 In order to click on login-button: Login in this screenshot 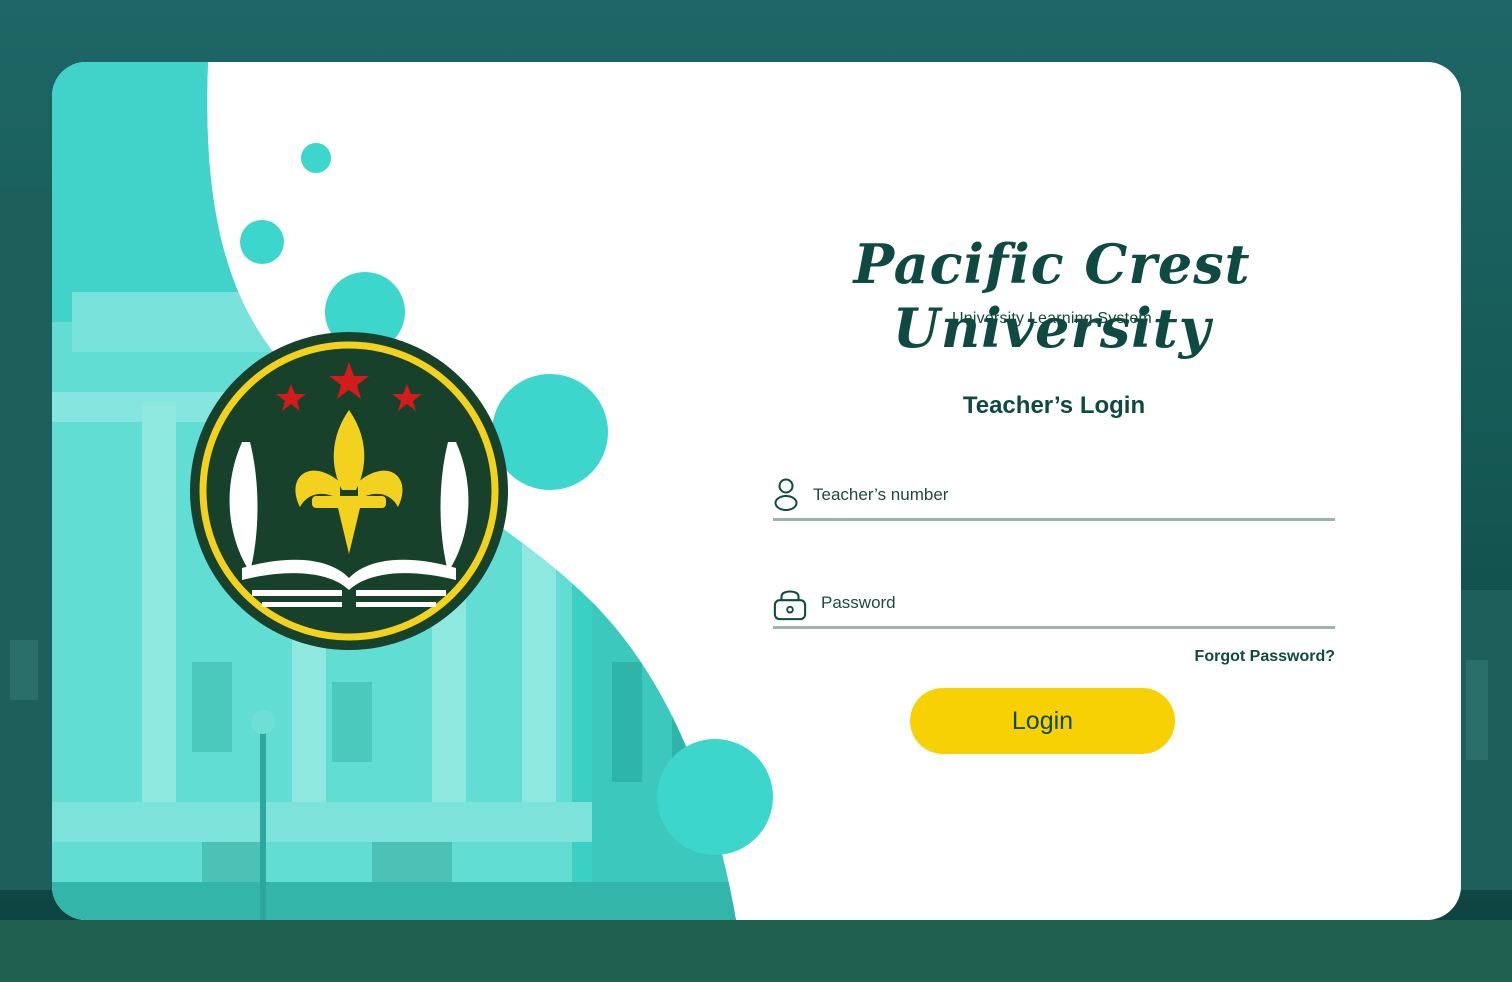, I will do `click(1042, 721)`.